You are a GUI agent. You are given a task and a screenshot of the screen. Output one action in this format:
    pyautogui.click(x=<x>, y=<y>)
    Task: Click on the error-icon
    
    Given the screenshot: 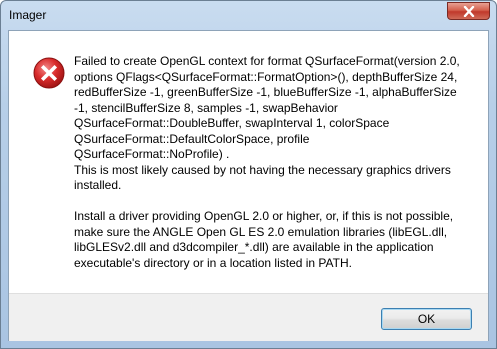 What is the action you would take?
    pyautogui.click(x=49, y=73)
    